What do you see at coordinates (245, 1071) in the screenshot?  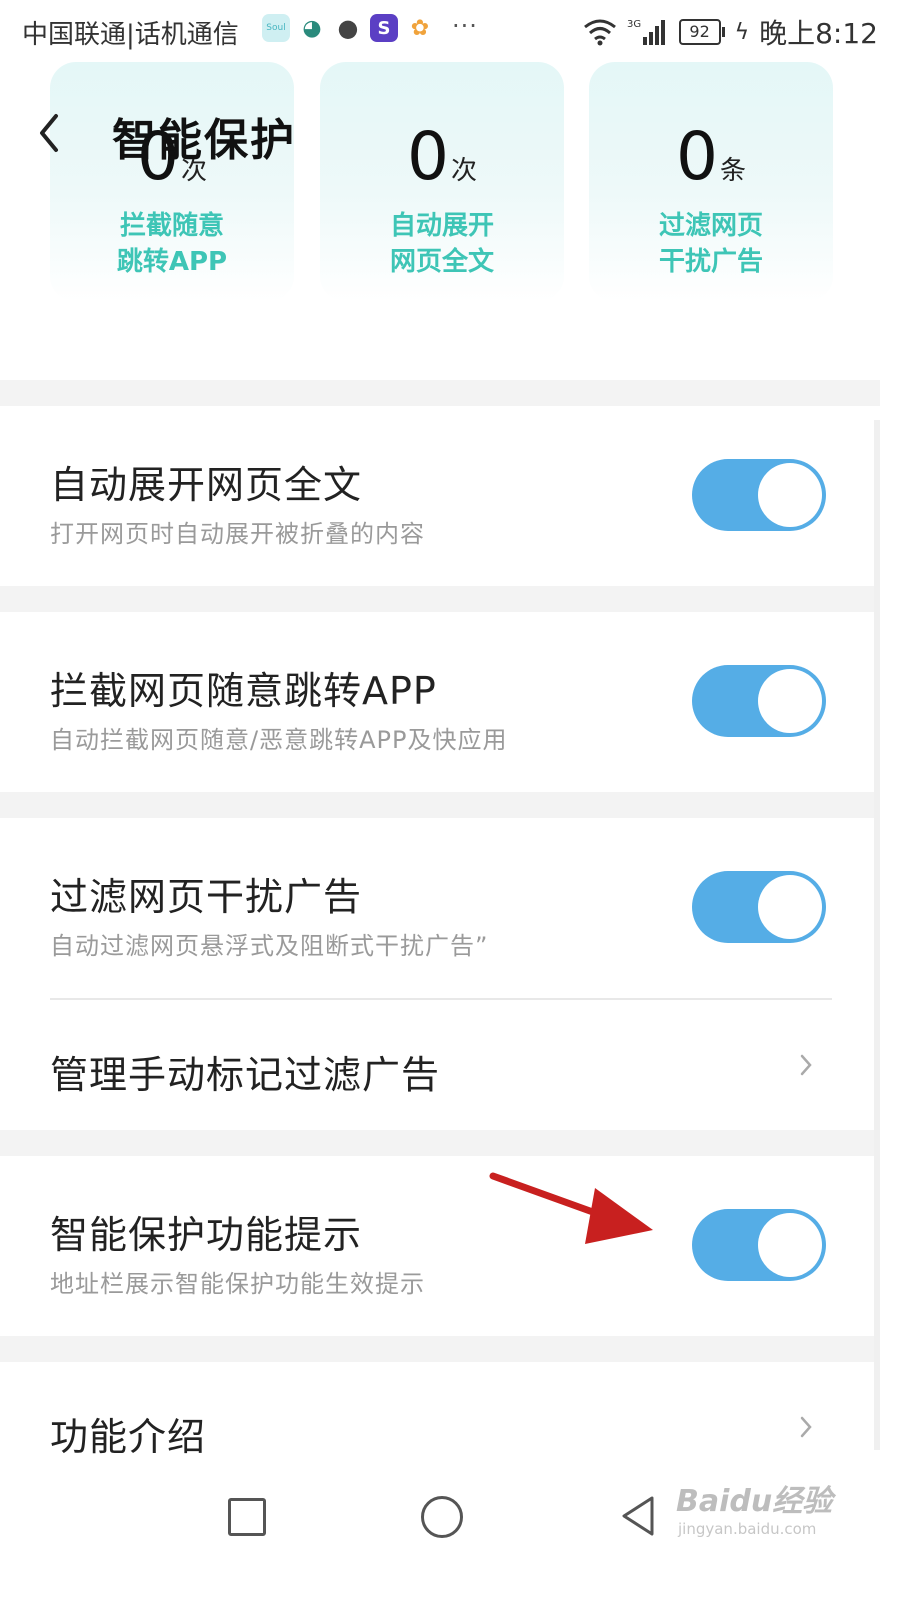 I see `manage-ads-link: 管理手动标记过滤广告` at bounding box center [245, 1071].